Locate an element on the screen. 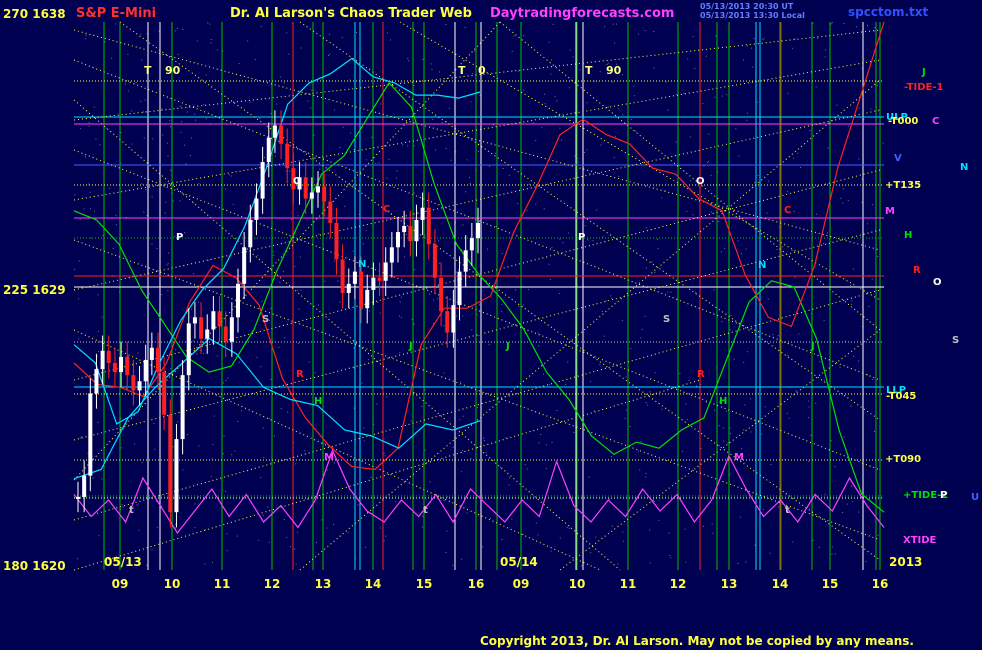  year-label: 2013 is located at coordinates (905, 562).